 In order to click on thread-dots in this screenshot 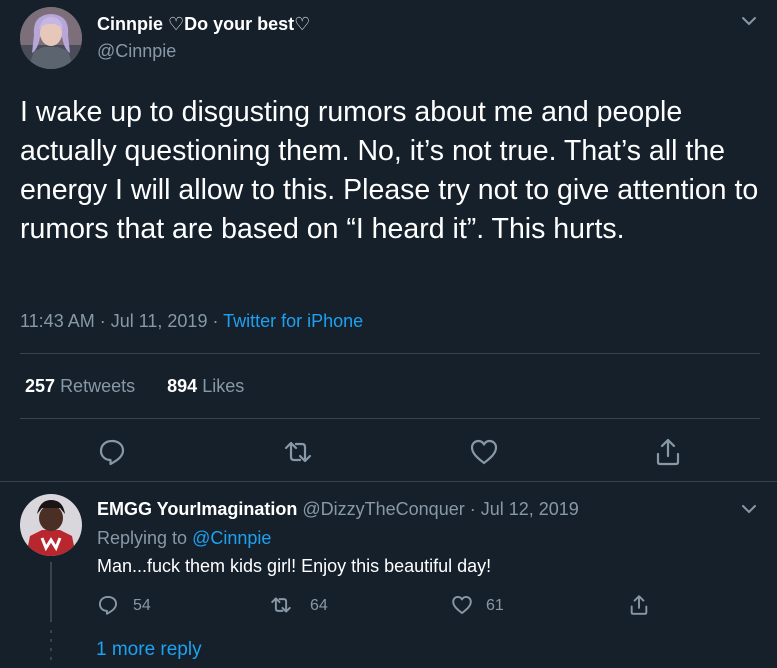, I will do `click(51, 646)`.